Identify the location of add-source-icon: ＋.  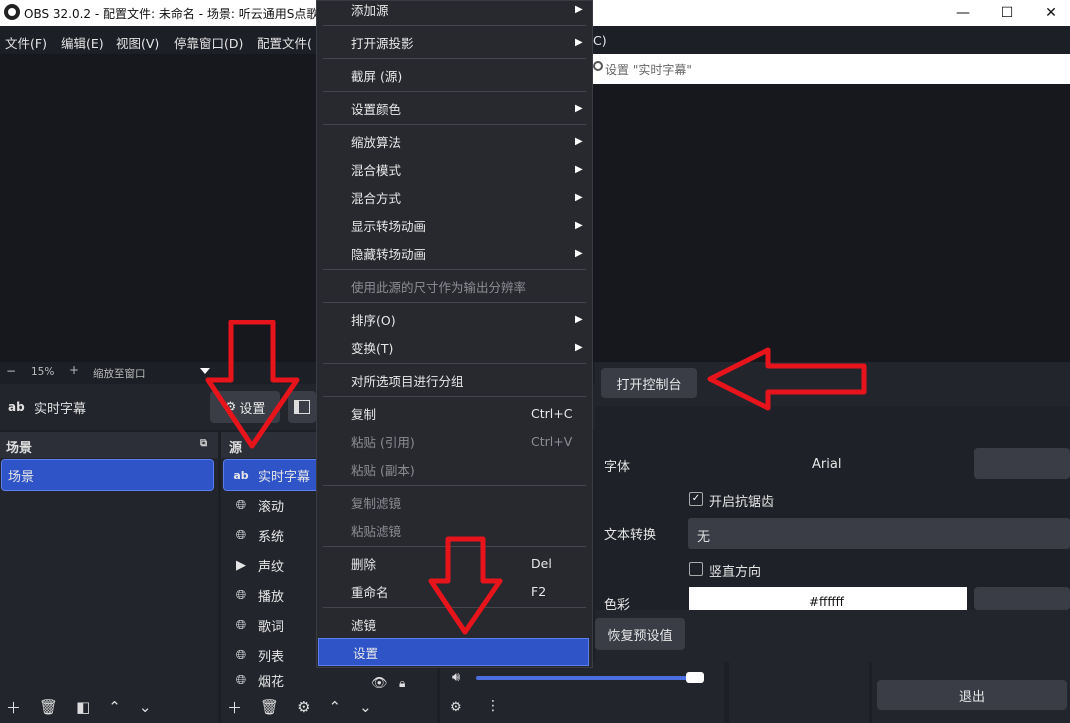
(234, 707).